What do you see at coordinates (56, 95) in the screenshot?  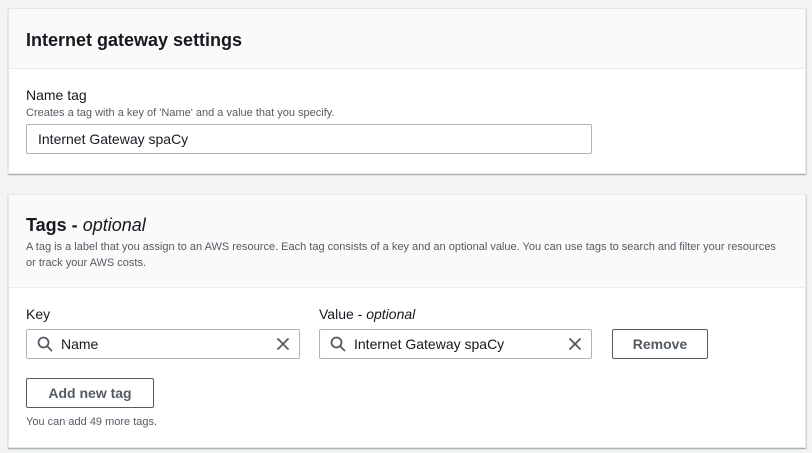 I see `name-tag-label: Name tag` at bounding box center [56, 95].